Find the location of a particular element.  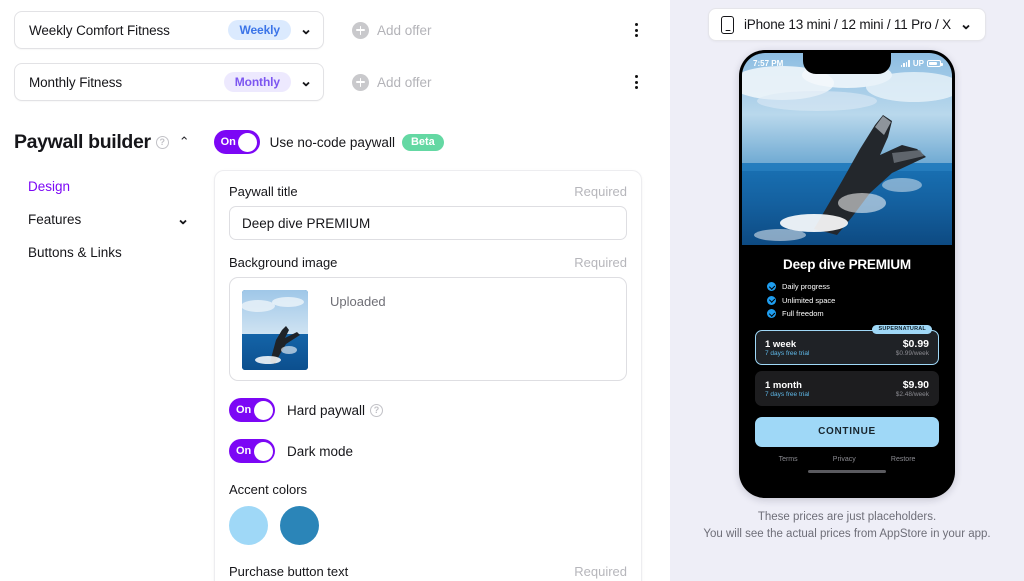

plan-badge: SUPERNATURAL is located at coordinates (902, 329).